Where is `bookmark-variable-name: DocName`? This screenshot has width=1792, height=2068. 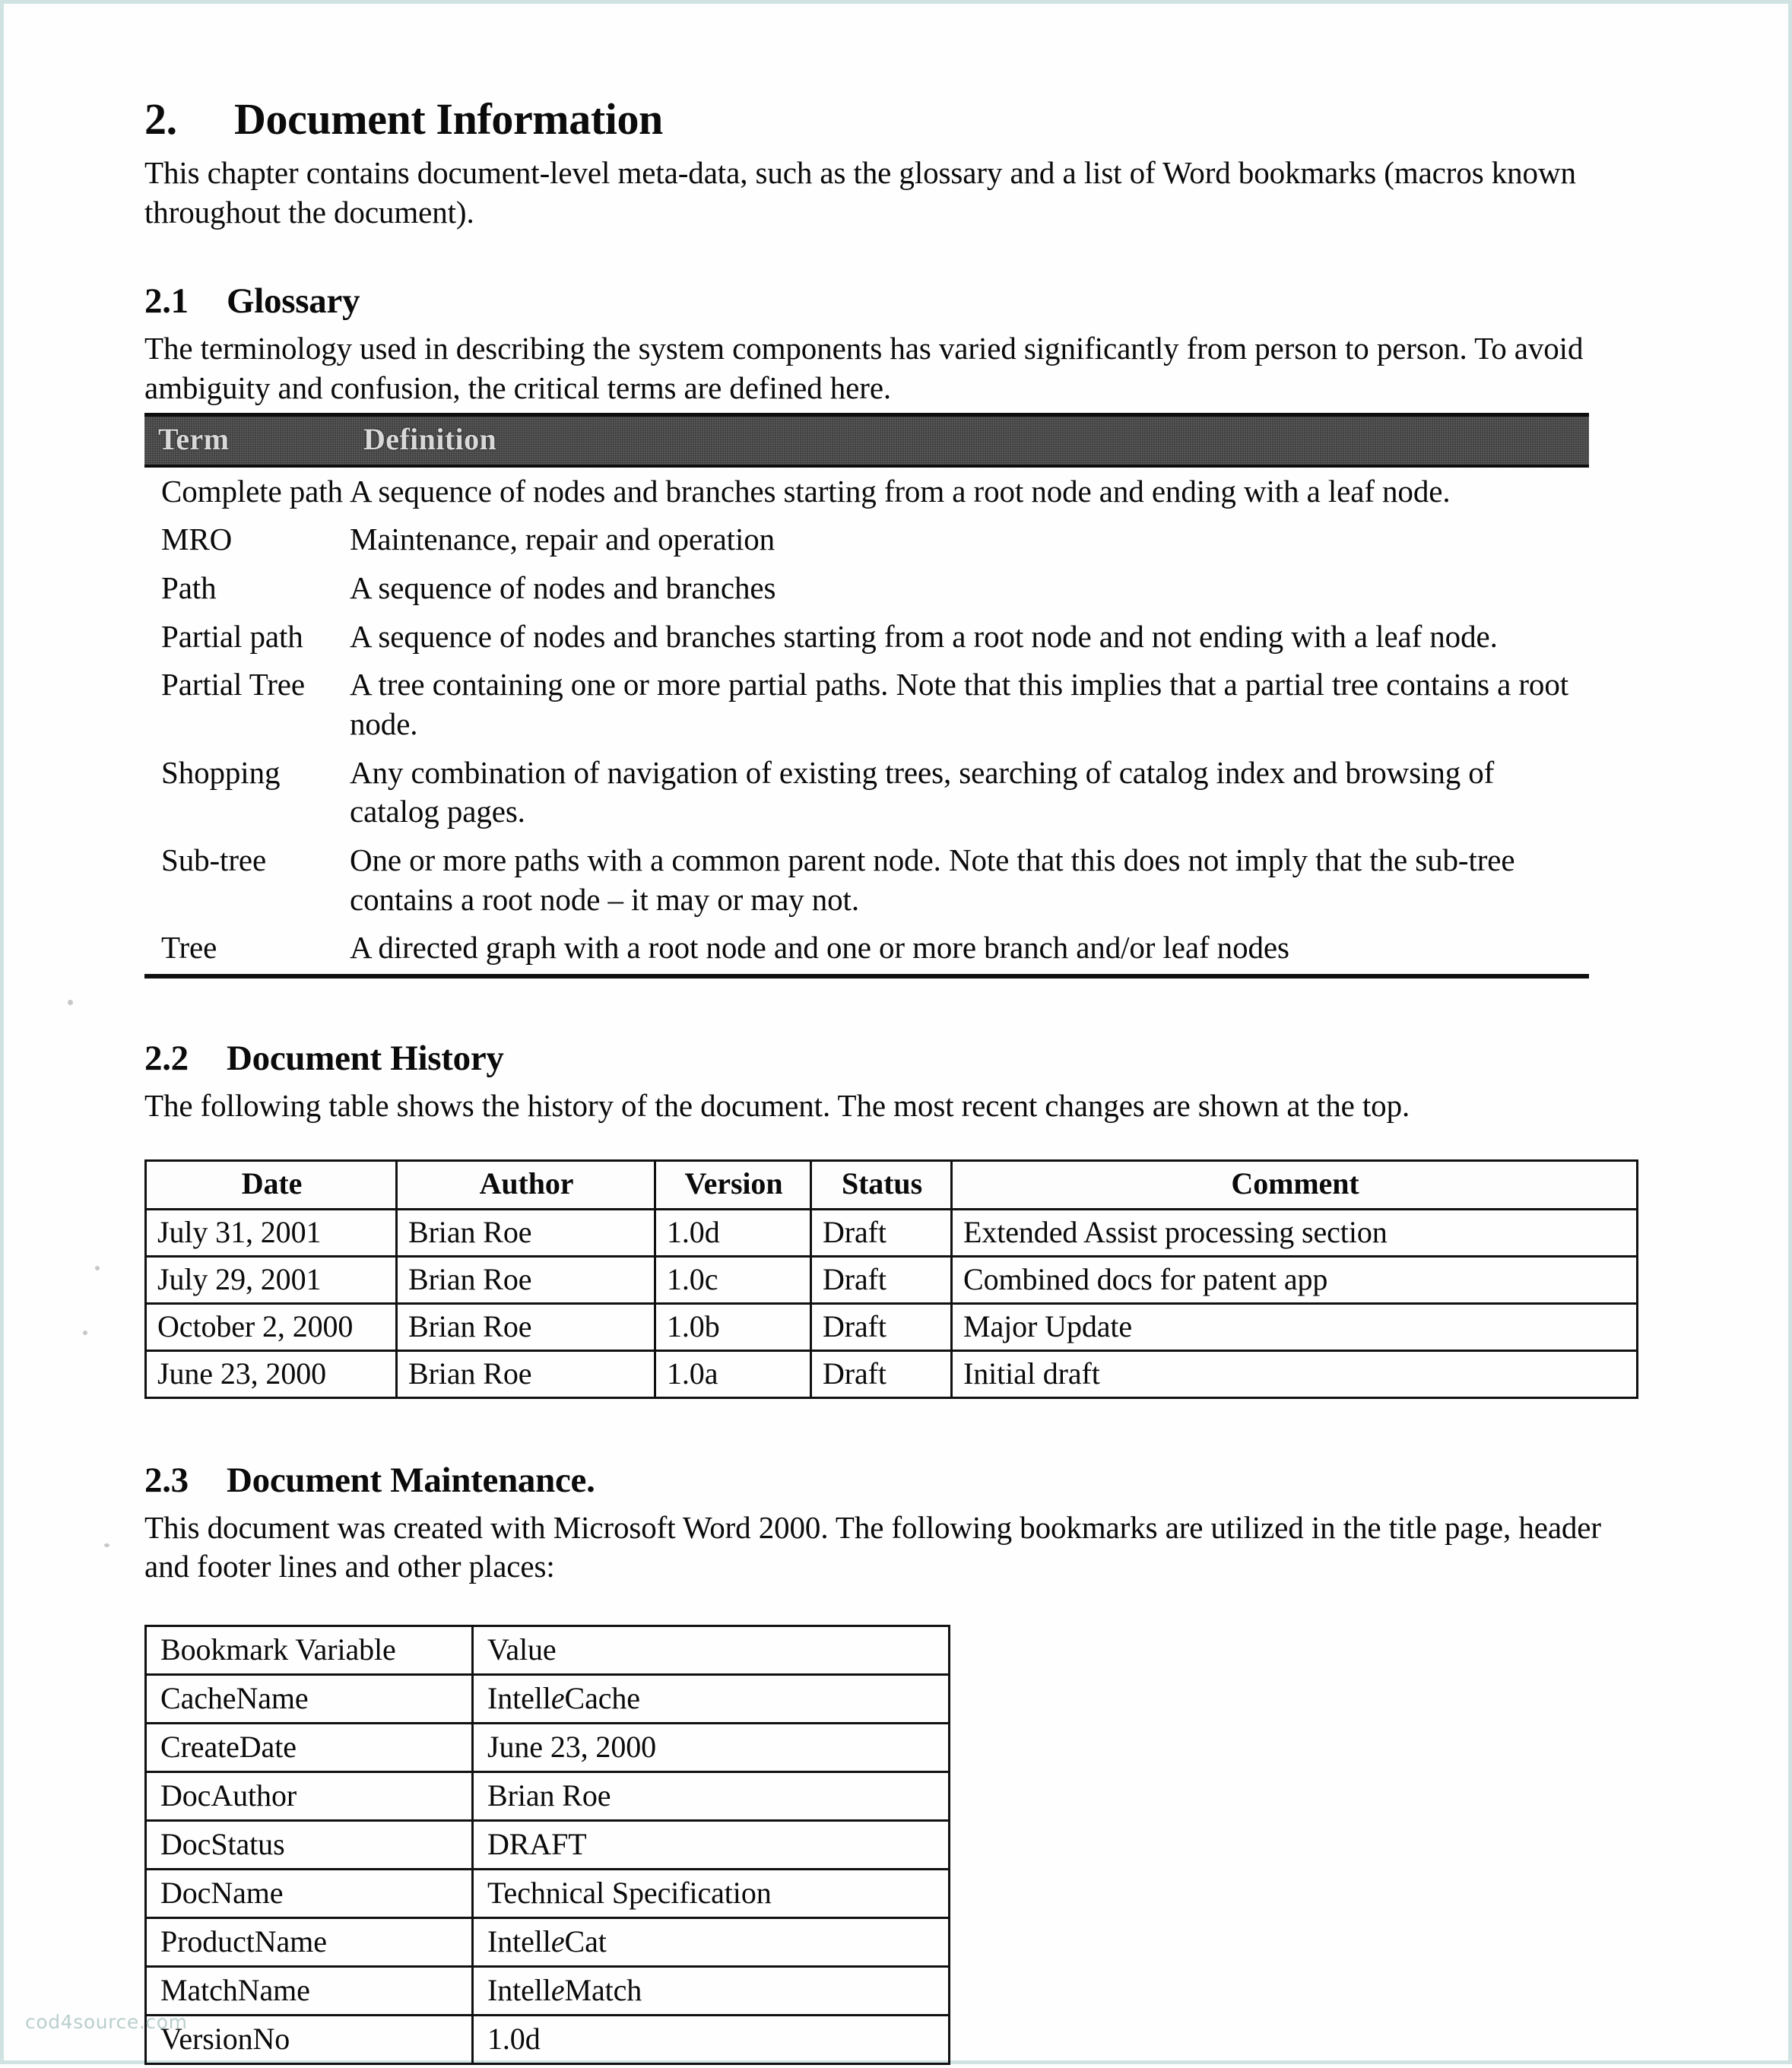
bookmark-variable-name: DocName is located at coordinates (309, 1893).